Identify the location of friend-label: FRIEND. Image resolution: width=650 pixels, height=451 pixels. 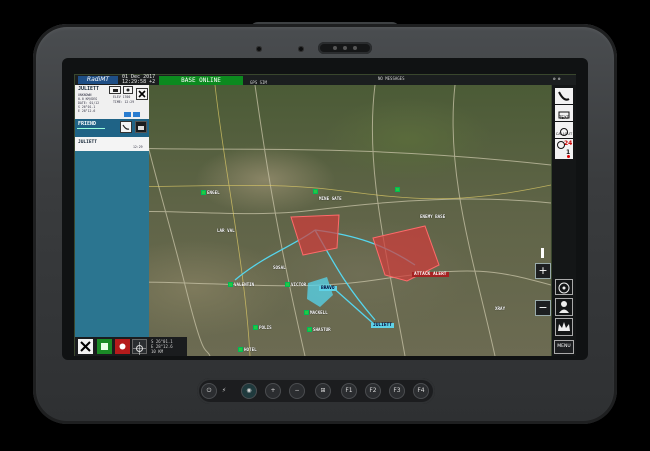
(87, 124).